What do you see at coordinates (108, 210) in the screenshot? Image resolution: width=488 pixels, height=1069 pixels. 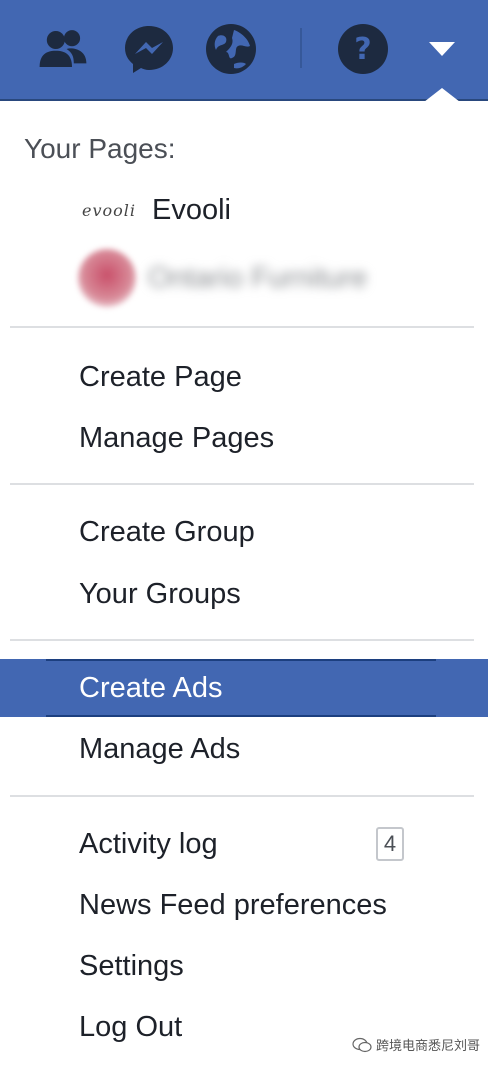 I see `page-logo: evooli` at bounding box center [108, 210].